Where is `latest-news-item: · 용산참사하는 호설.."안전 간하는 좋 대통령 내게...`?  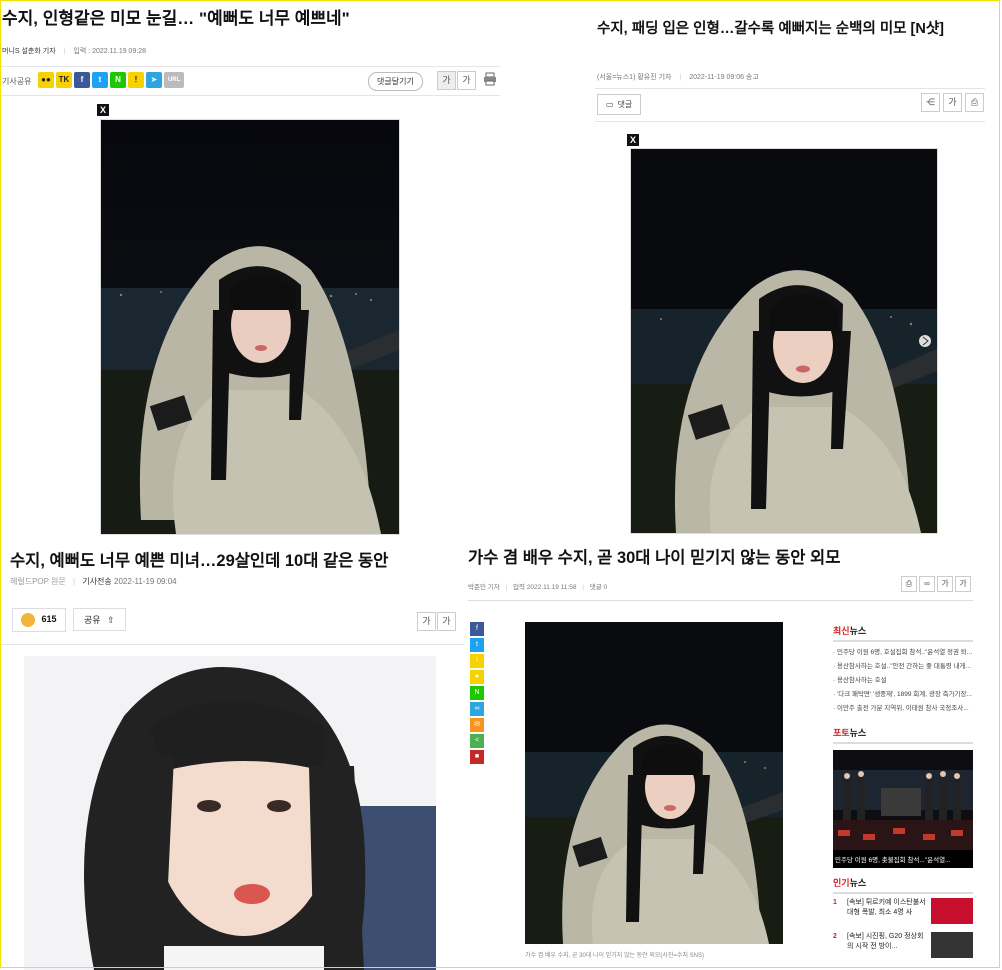
latest-news-item: · 용산참사하는 호설.."안전 간하는 좋 대통령 내게... is located at coordinates (903, 667).